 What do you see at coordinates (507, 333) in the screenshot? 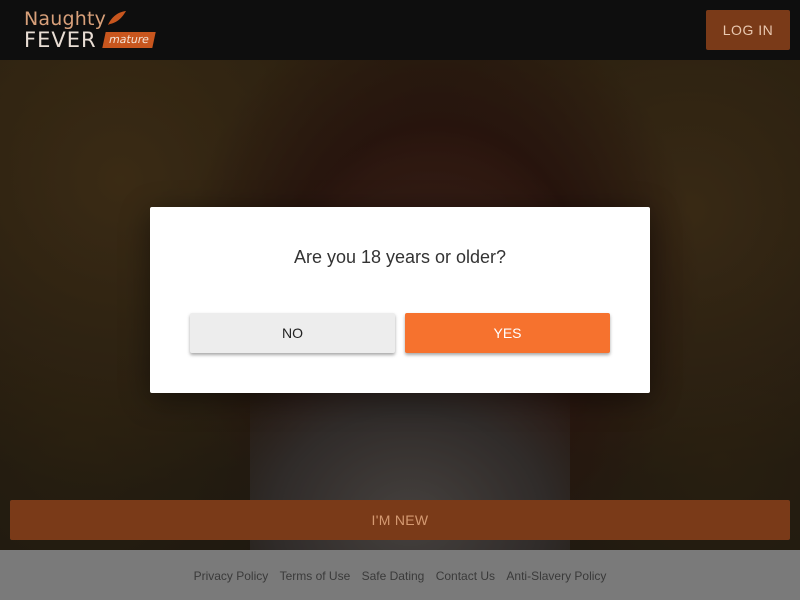
I see `yes-button: YES` at bounding box center [507, 333].